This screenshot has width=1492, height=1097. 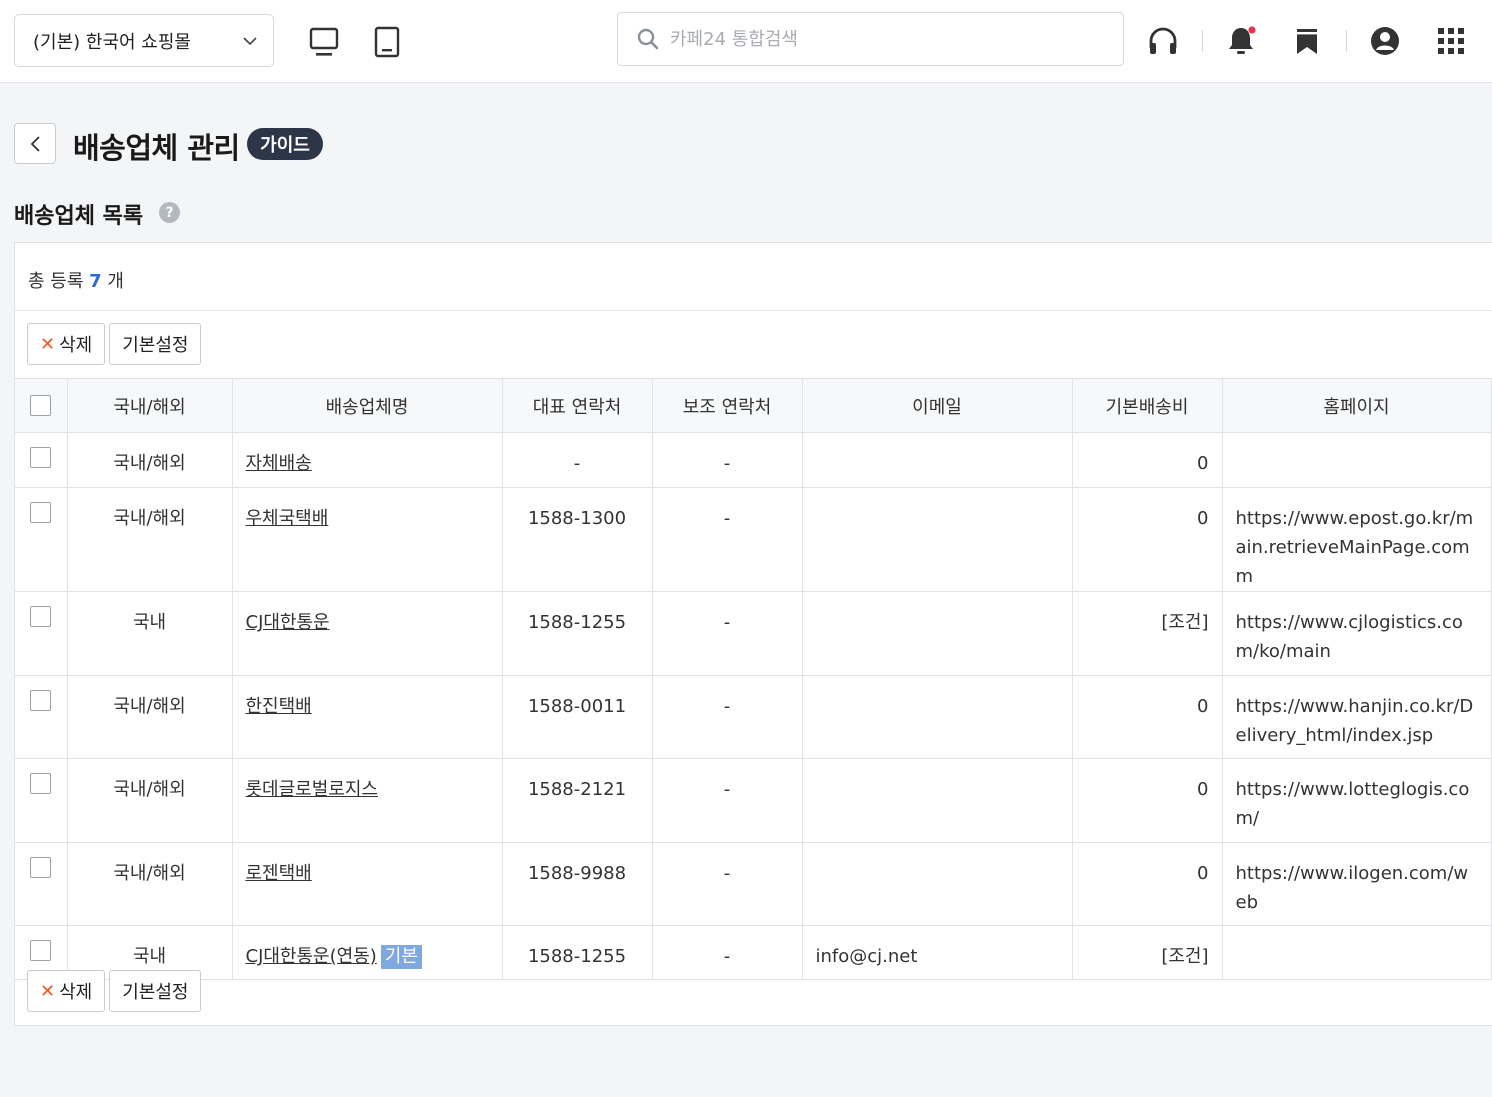 I want to click on back-button, so click(x=35, y=143).